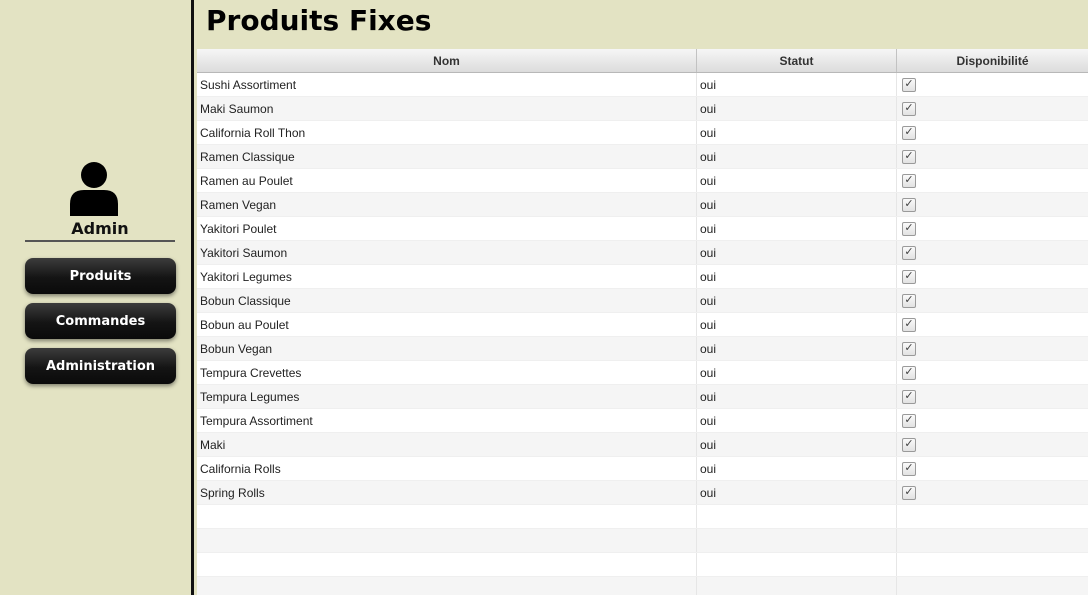 This screenshot has width=1088, height=595. What do you see at coordinates (100, 276) in the screenshot?
I see `produits-button: Produits` at bounding box center [100, 276].